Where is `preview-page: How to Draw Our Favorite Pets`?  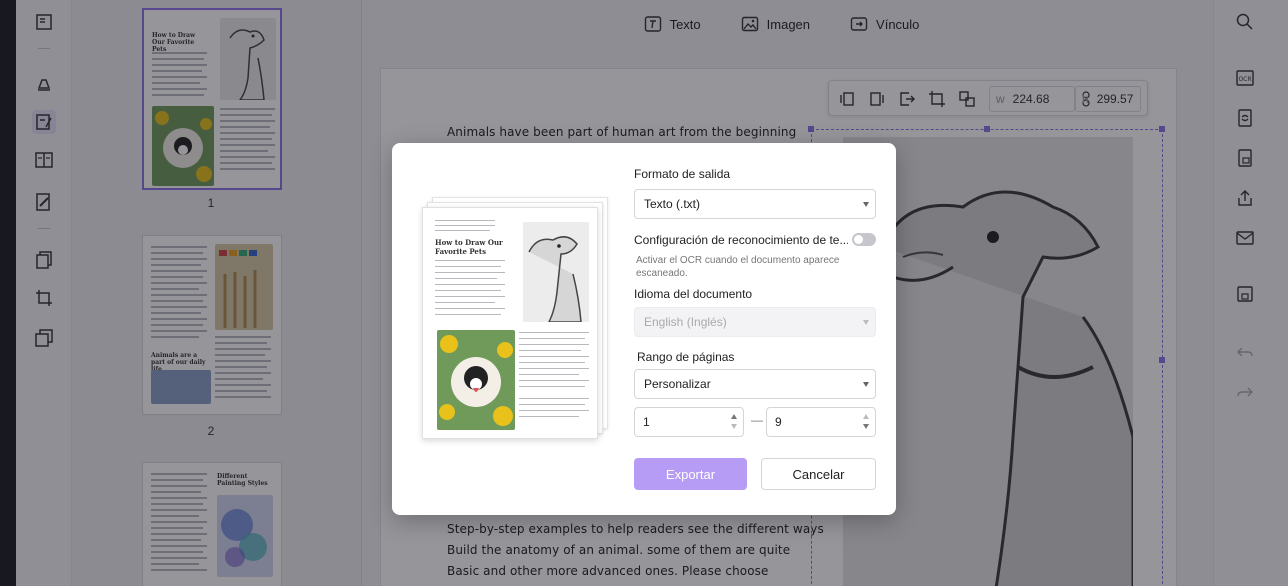
preview-page: How to Draw Our Favorite Pets is located at coordinates (510, 323).